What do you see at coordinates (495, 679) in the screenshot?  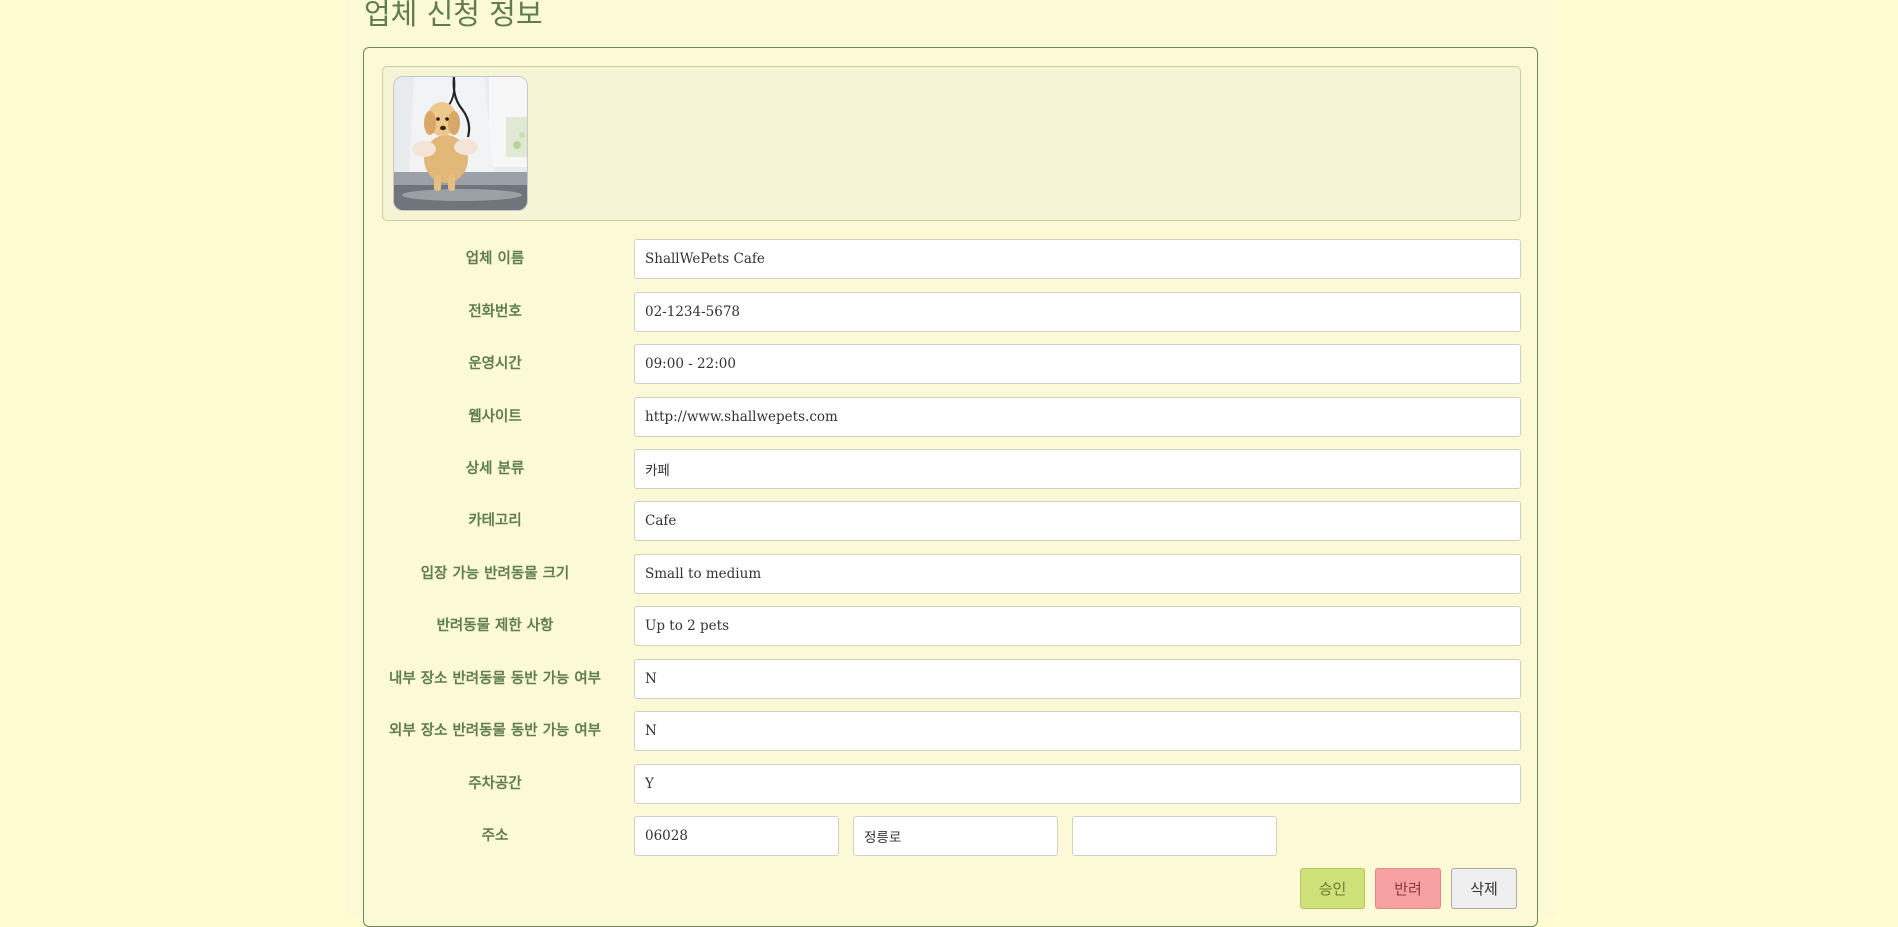 I see `indoor-pets-label: 내부 장소 반려동물 동반 가능 여부` at bounding box center [495, 679].